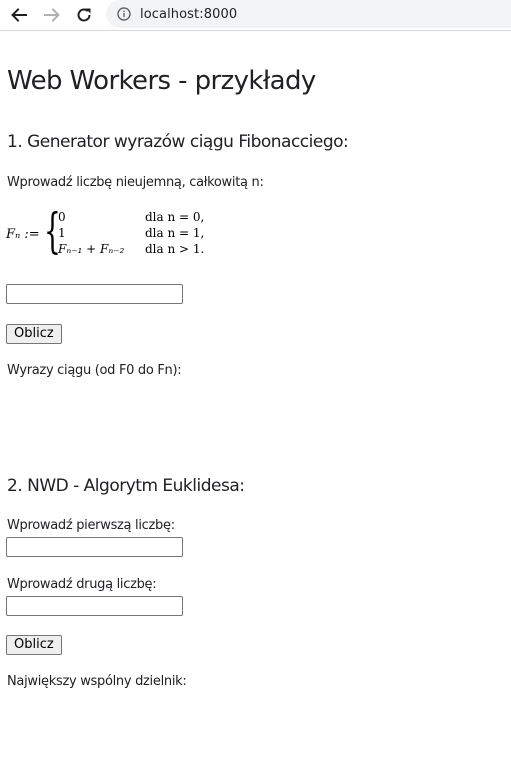 This screenshot has height=760, width=511. I want to click on formula-case-expr: Fₙ₋₁ + Fₙ₋₂, so click(91, 249).